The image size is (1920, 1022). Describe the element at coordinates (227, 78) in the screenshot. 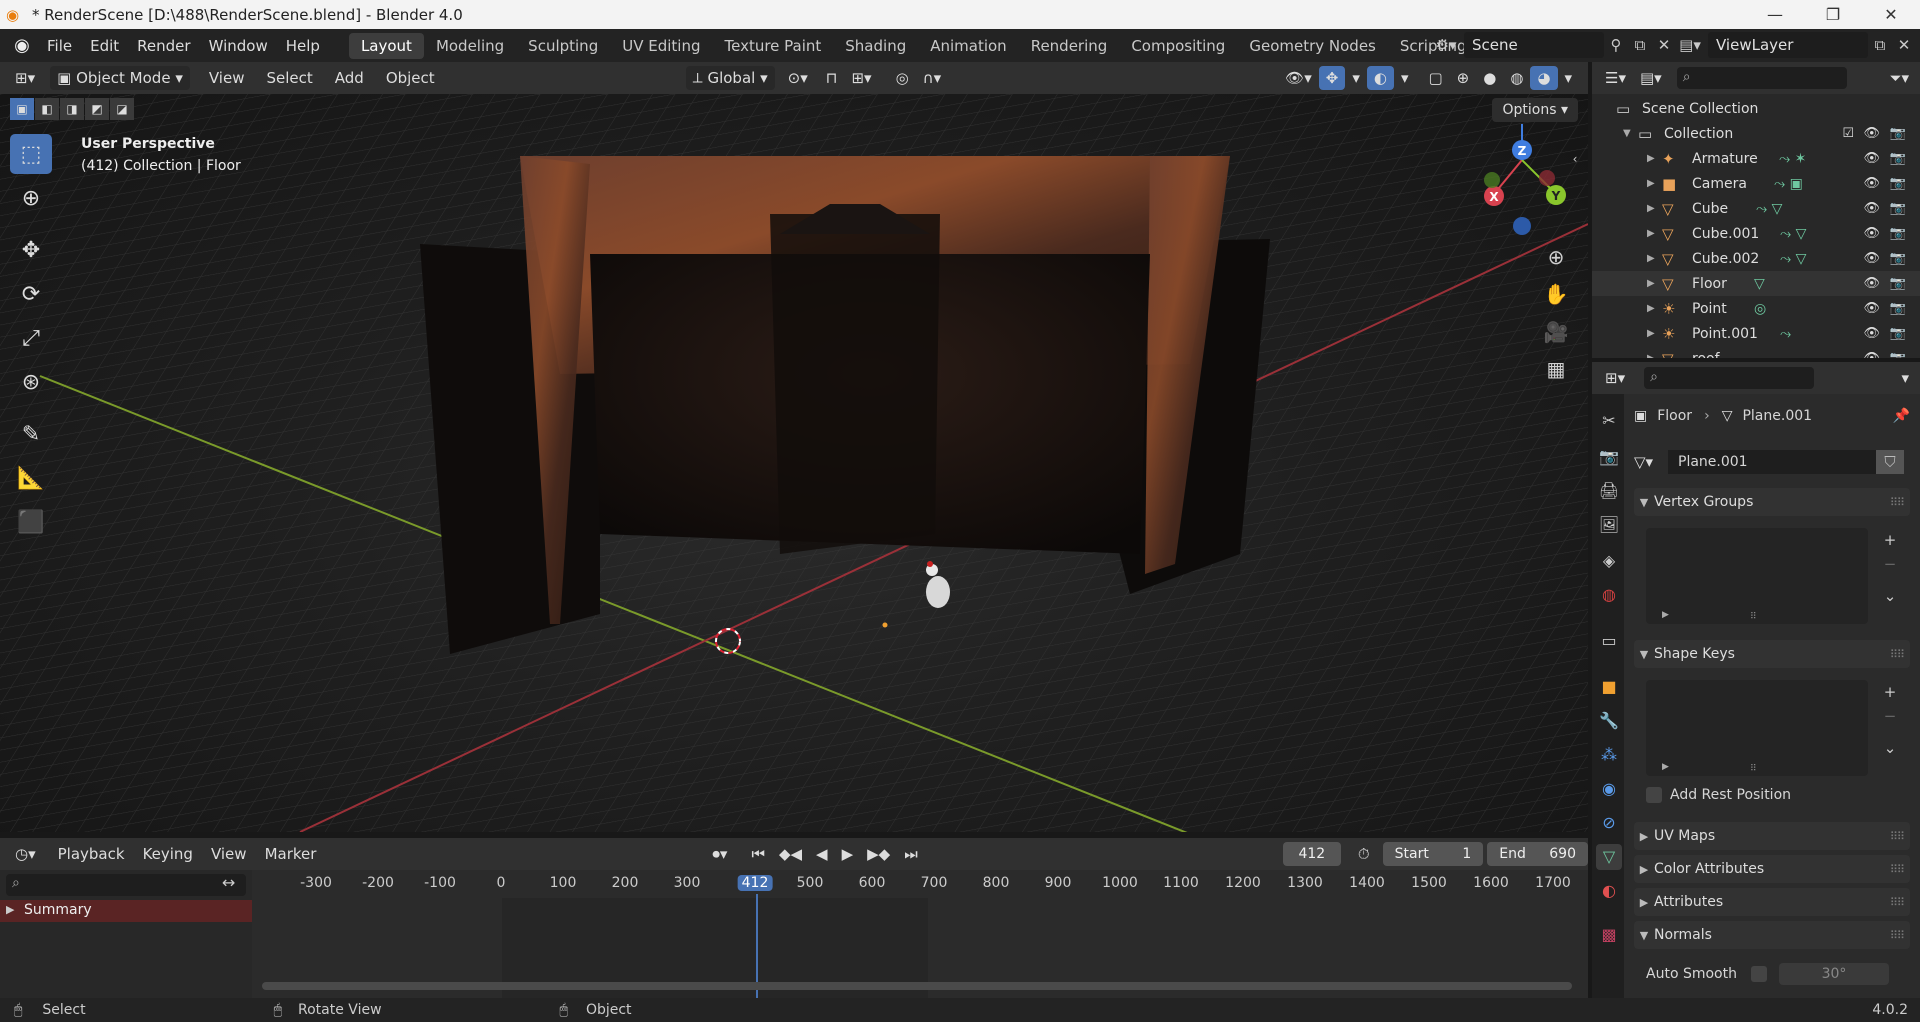

I see `menu-view: View` at that location.